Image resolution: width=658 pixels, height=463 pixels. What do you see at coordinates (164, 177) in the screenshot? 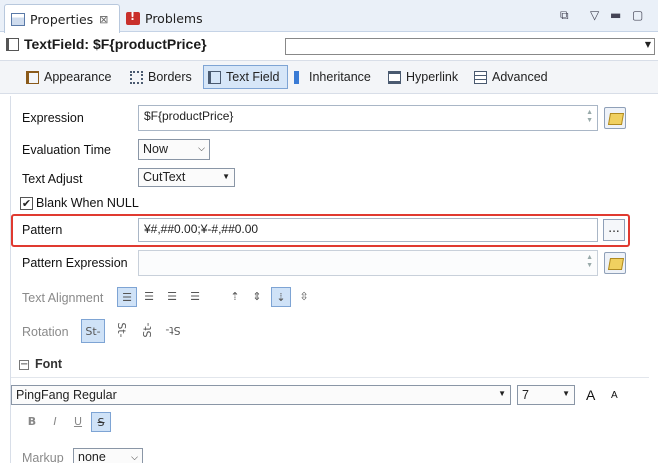
I see `text-adjust-value: CutText` at bounding box center [164, 177].